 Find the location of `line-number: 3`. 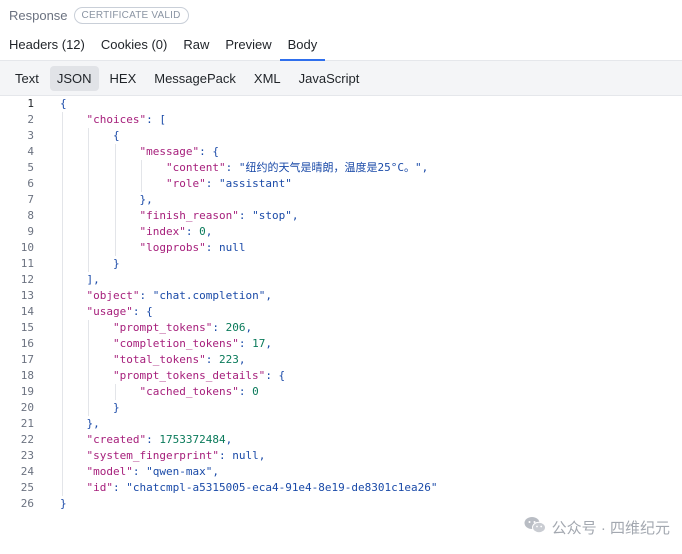

line-number: 3 is located at coordinates (30, 135).